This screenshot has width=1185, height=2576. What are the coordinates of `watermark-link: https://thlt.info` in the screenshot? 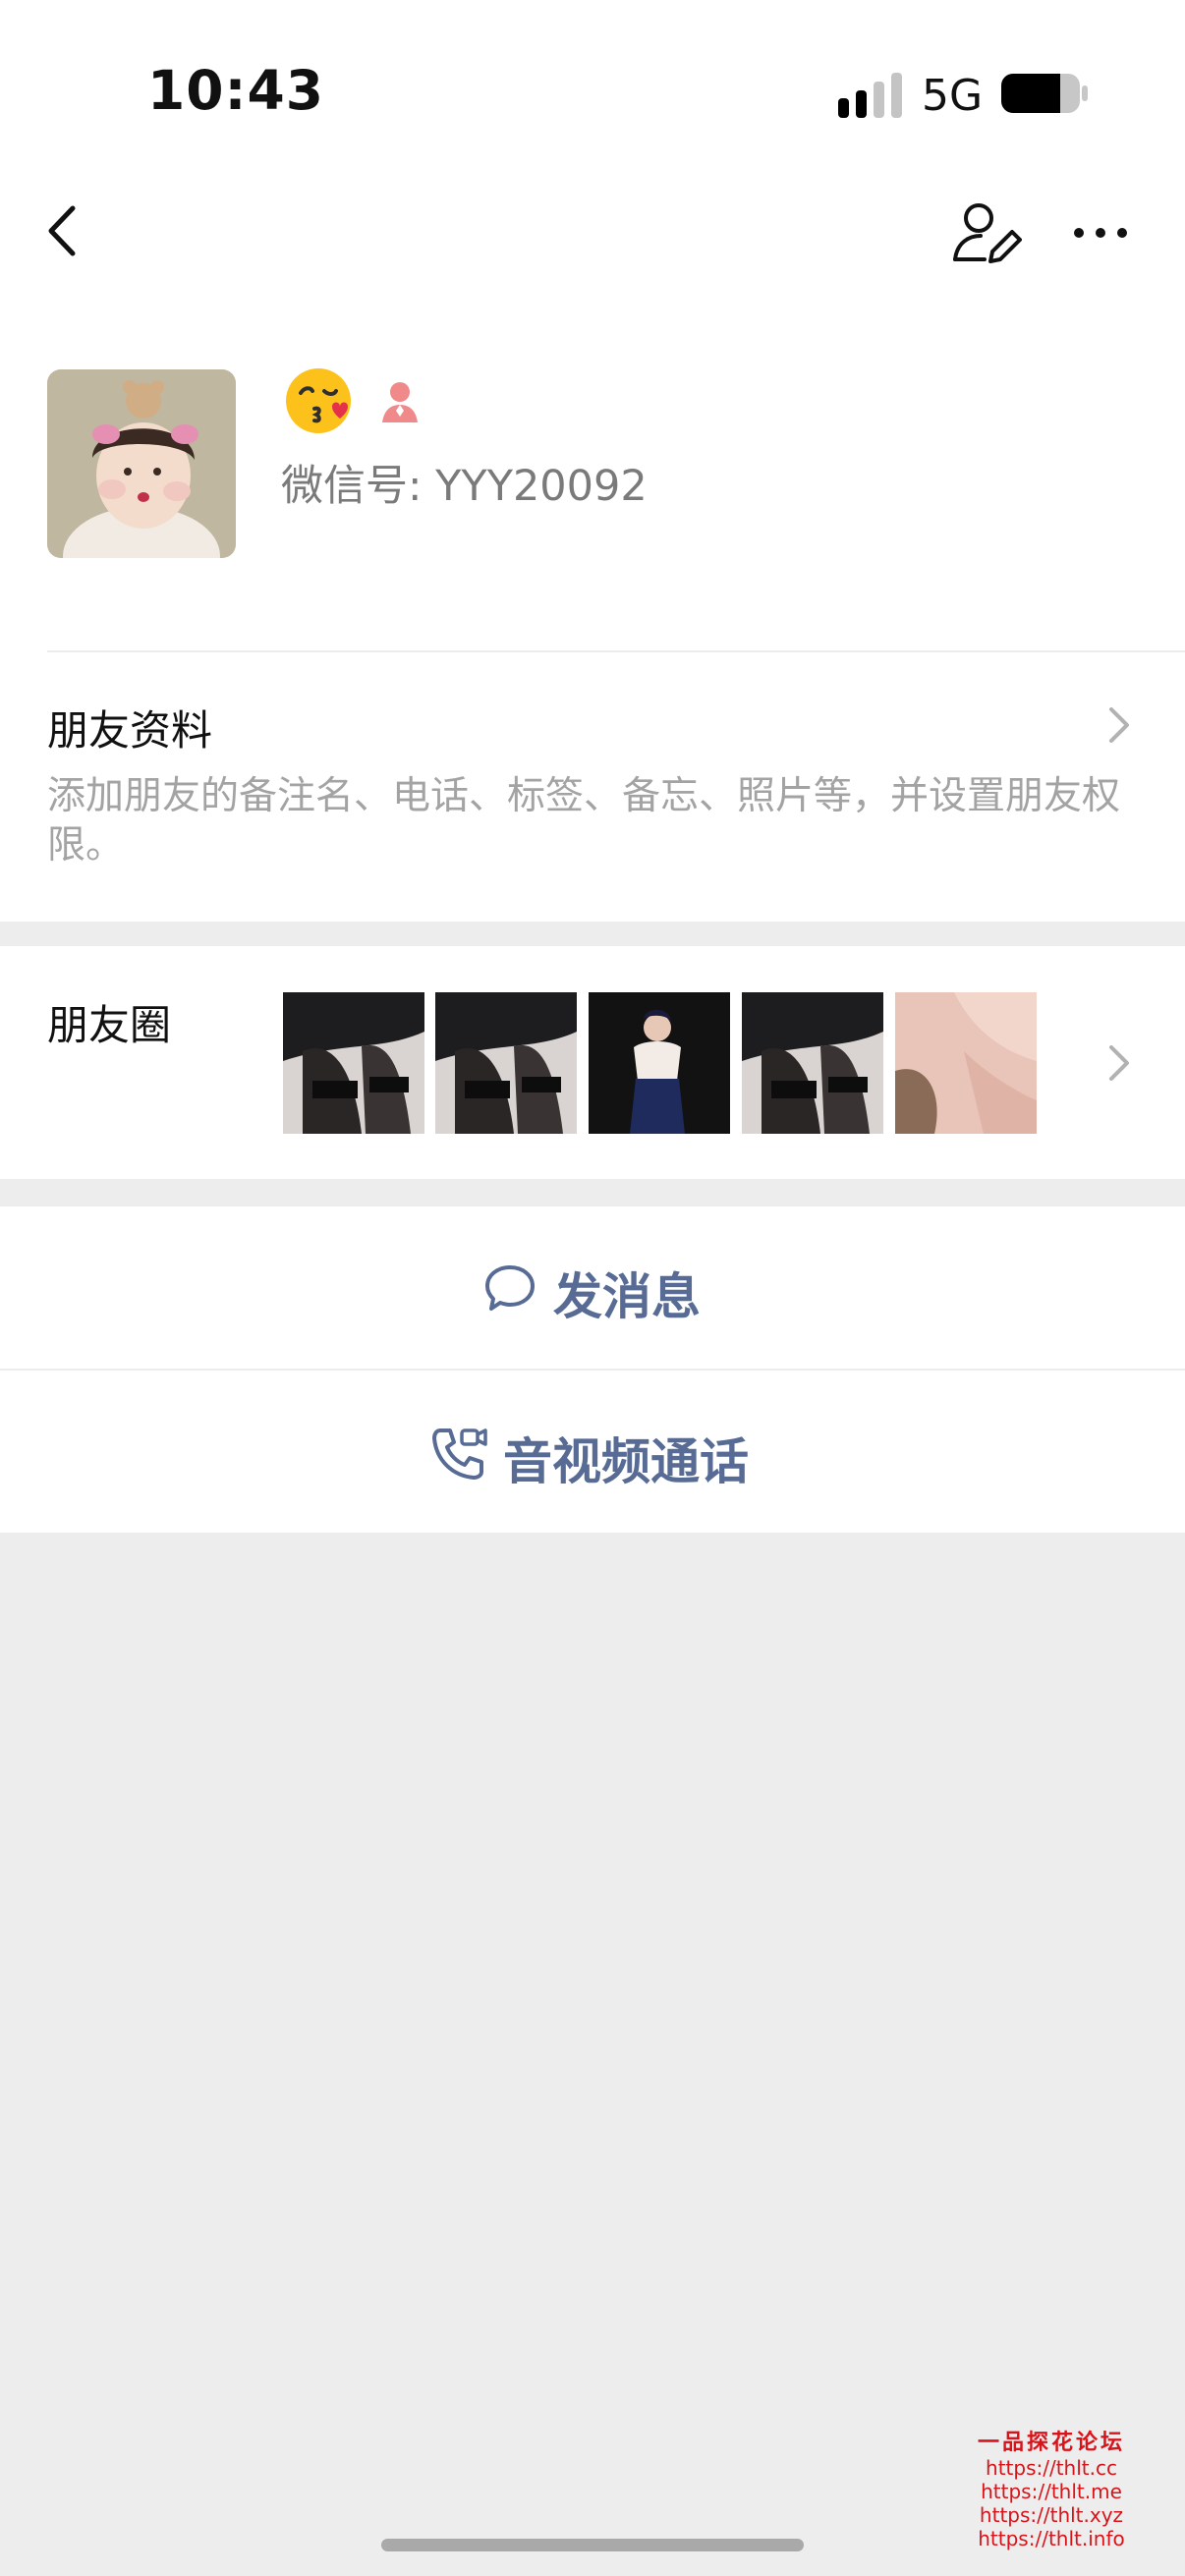 It's located at (1052, 2538).